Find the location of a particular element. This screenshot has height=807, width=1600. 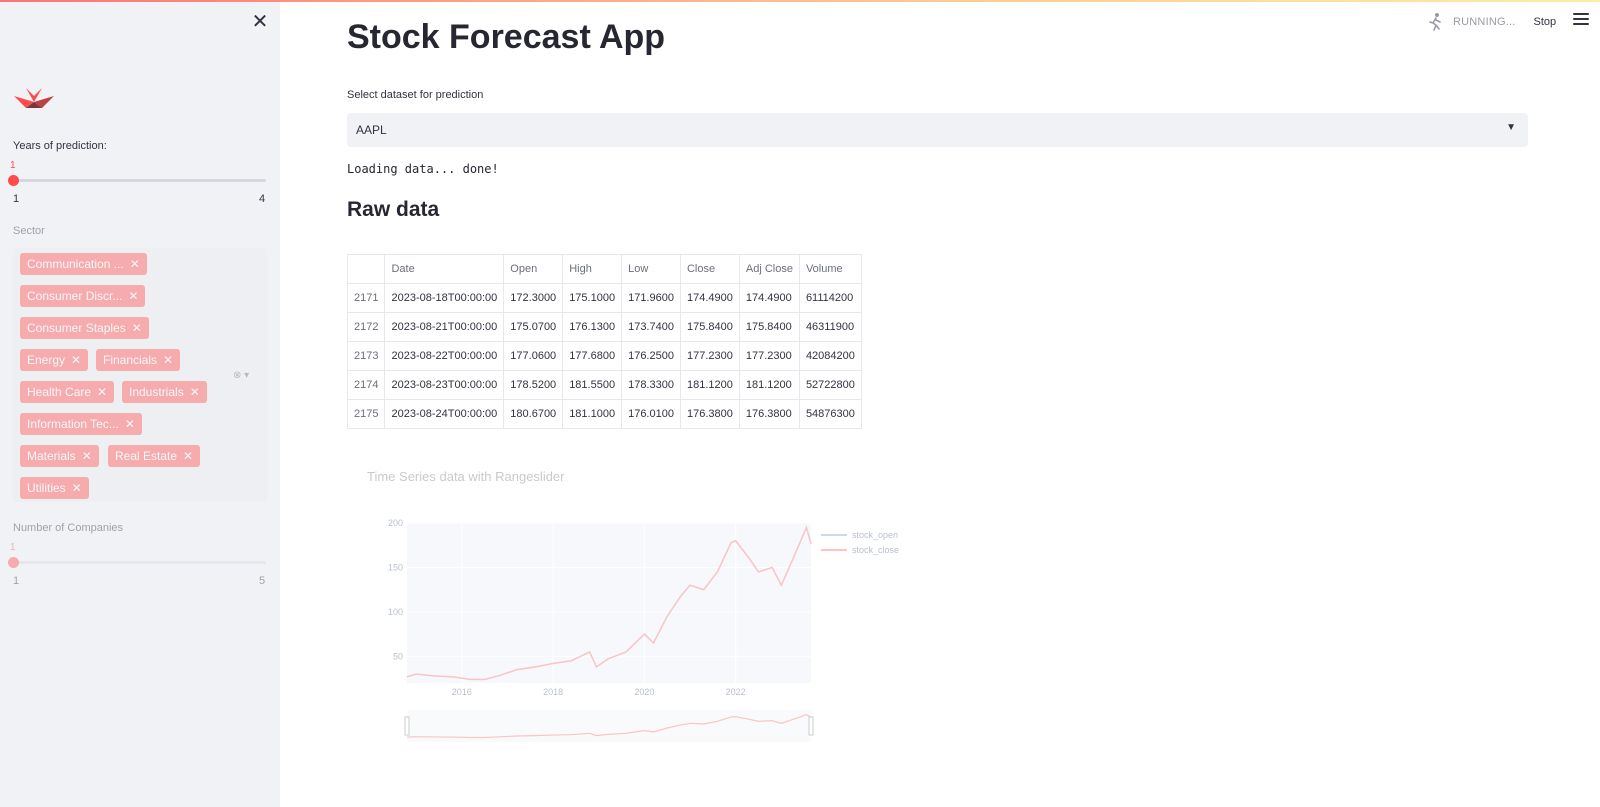

years-slider-max: 4 is located at coordinates (262, 199).